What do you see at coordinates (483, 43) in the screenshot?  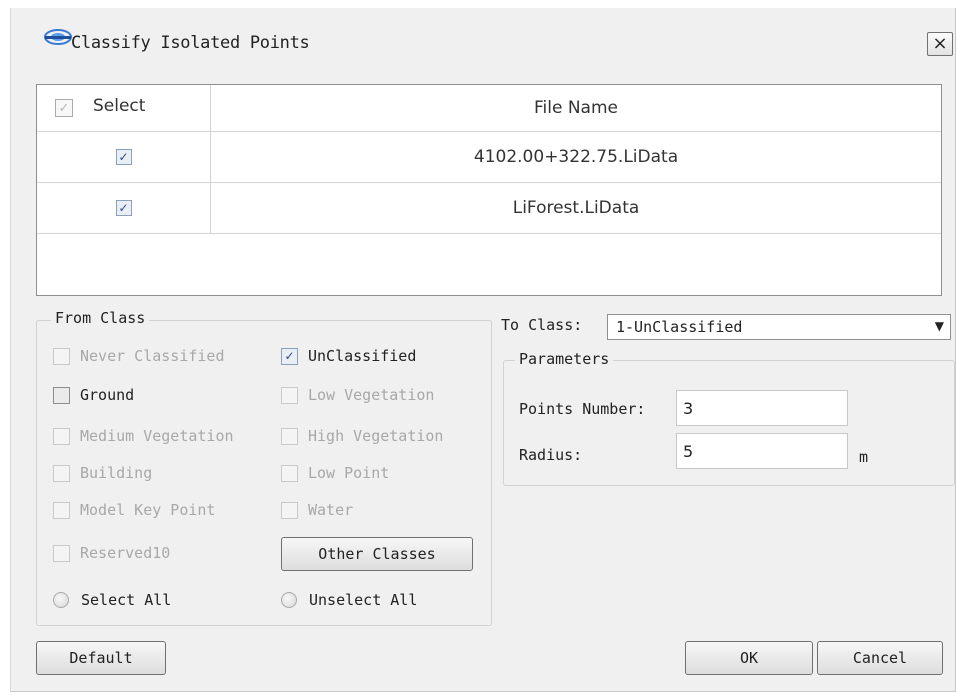 I see `title-bar: Classify Isolated Points ×` at bounding box center [483, 43].